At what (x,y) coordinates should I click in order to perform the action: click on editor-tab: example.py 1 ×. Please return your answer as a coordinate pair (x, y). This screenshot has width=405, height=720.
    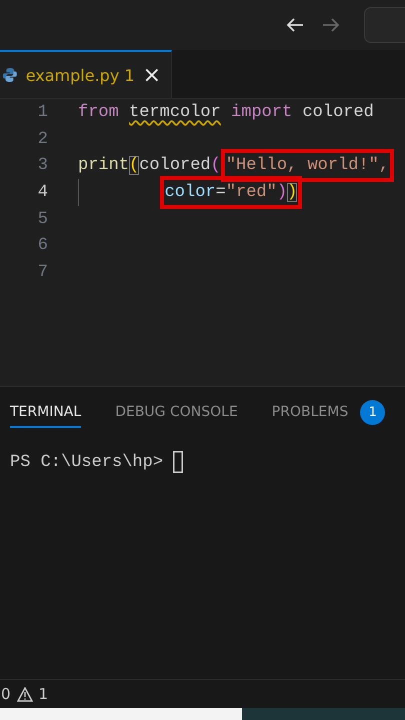
    Looking at the image, I should click on (86, 74).